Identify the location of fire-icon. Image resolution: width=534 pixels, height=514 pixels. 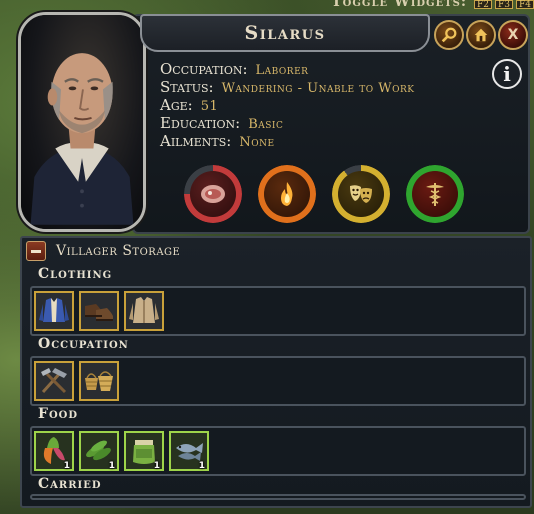
(287, 194).